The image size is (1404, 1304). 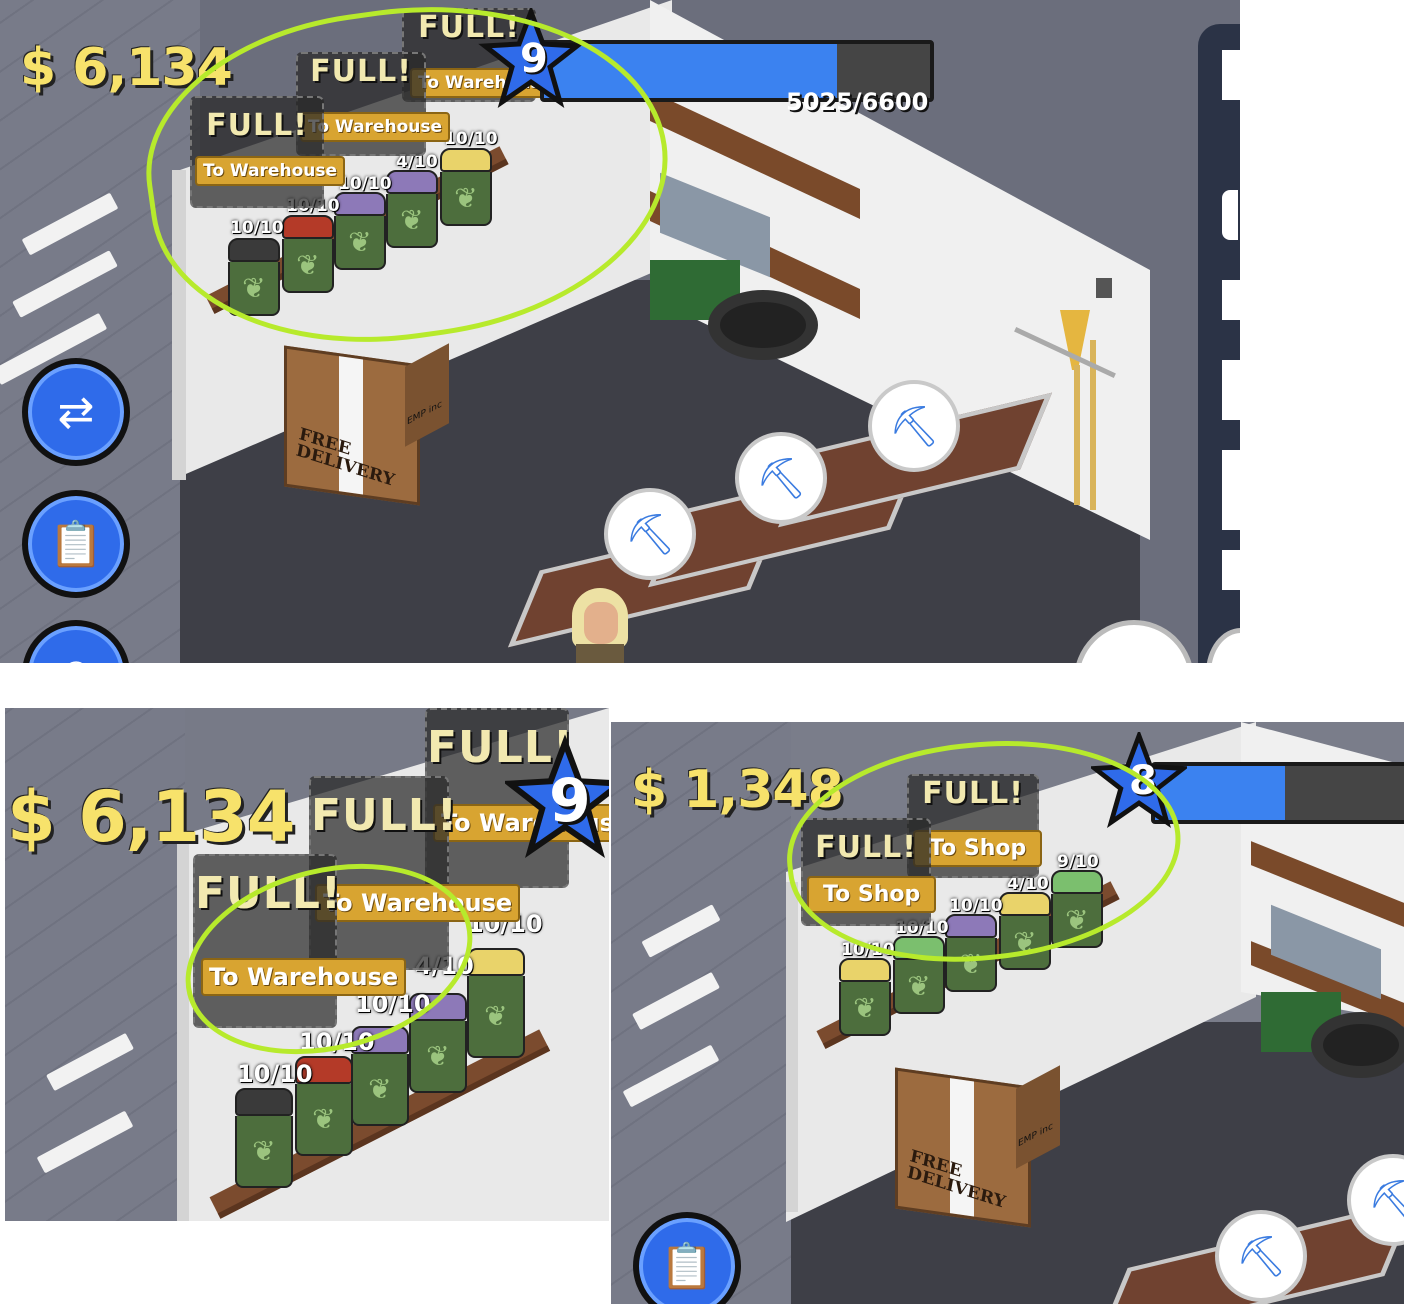 What do you see at coordinates (1277, 793) in the screenshot?
I see `xp-bar` at bounding box center [1277, 793].